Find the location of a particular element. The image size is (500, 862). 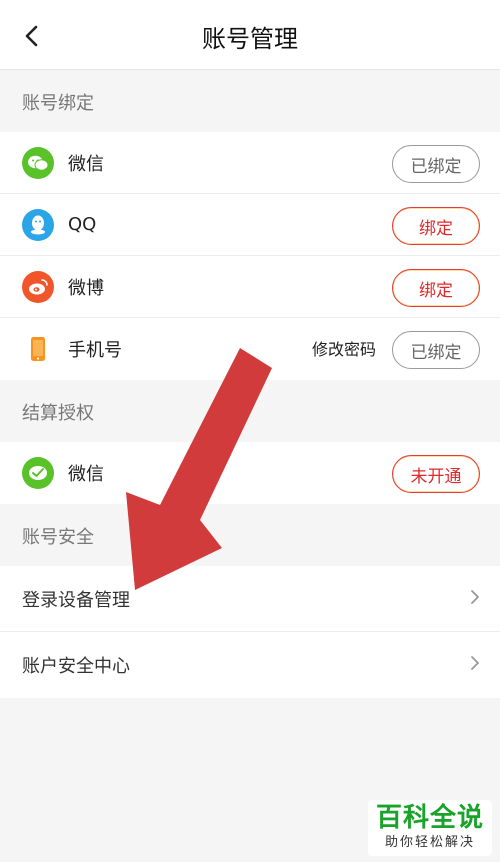

row-label: 手机号 is located at coordinates (95, 350).